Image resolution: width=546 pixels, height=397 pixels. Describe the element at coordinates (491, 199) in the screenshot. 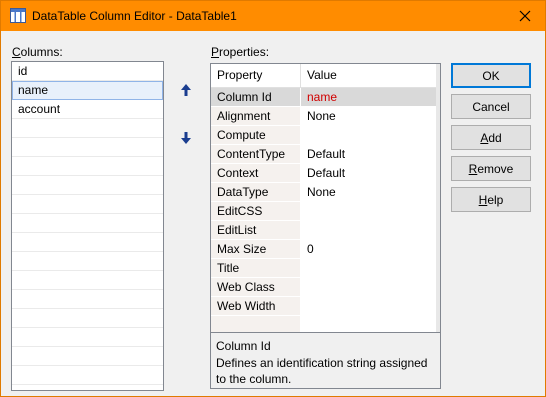

I see `help-button: Help` at that location.